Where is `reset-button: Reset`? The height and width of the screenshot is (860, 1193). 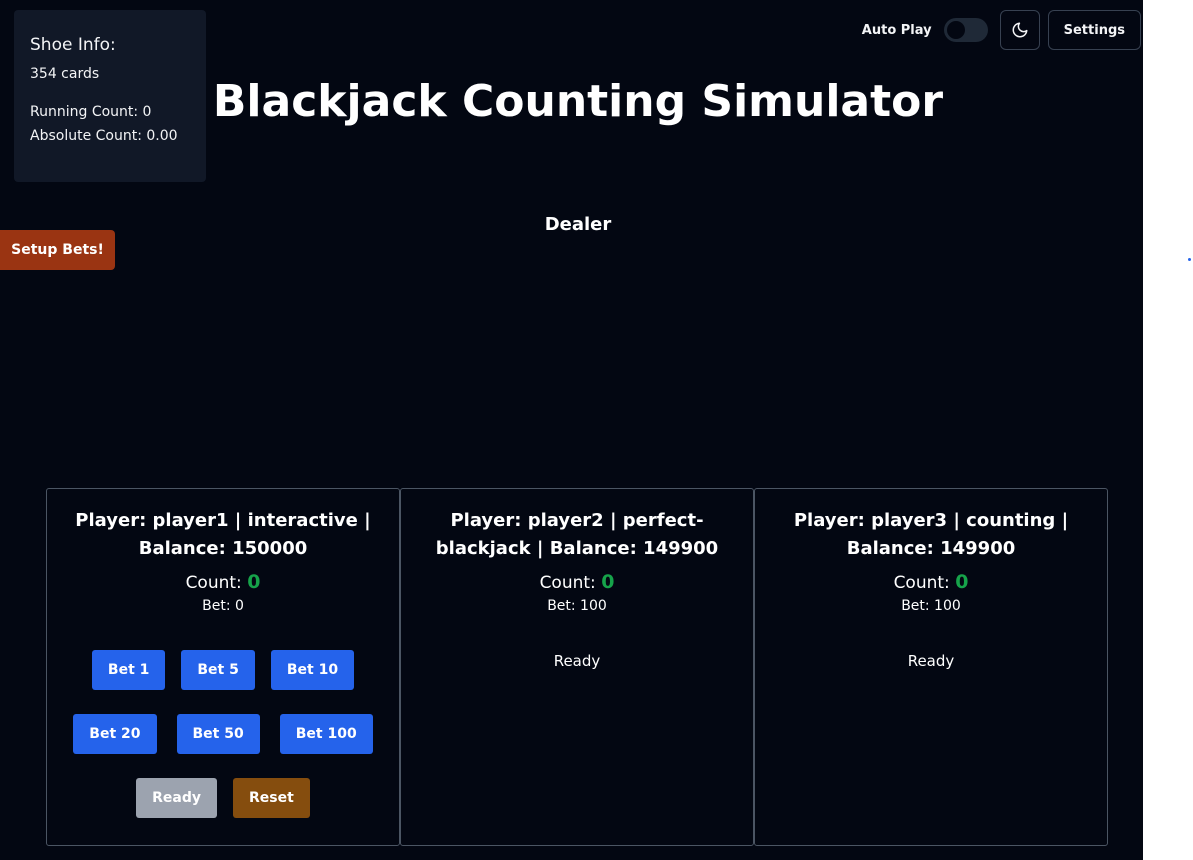
reset-button: Reset is located at coordinates (271, 798).